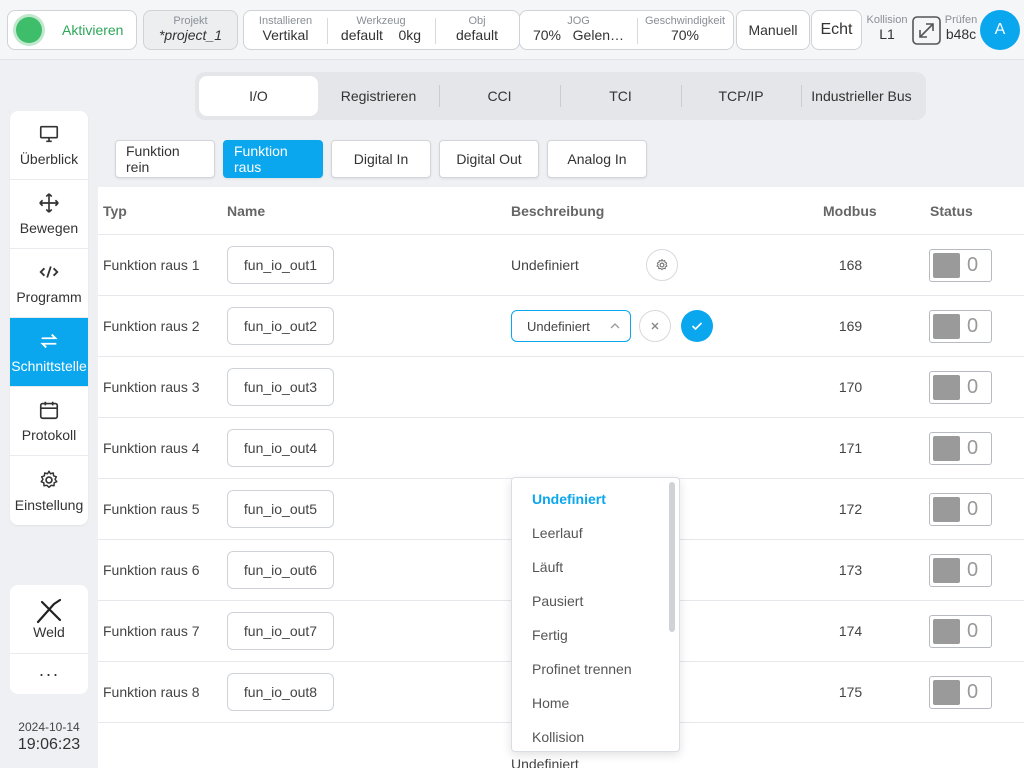 This screenshot has height=768, width=1024. What do you see at coordinates (887, 20) in the screenshot?
I see `collision-caption: Kollision` at bounding box center [887, 20].